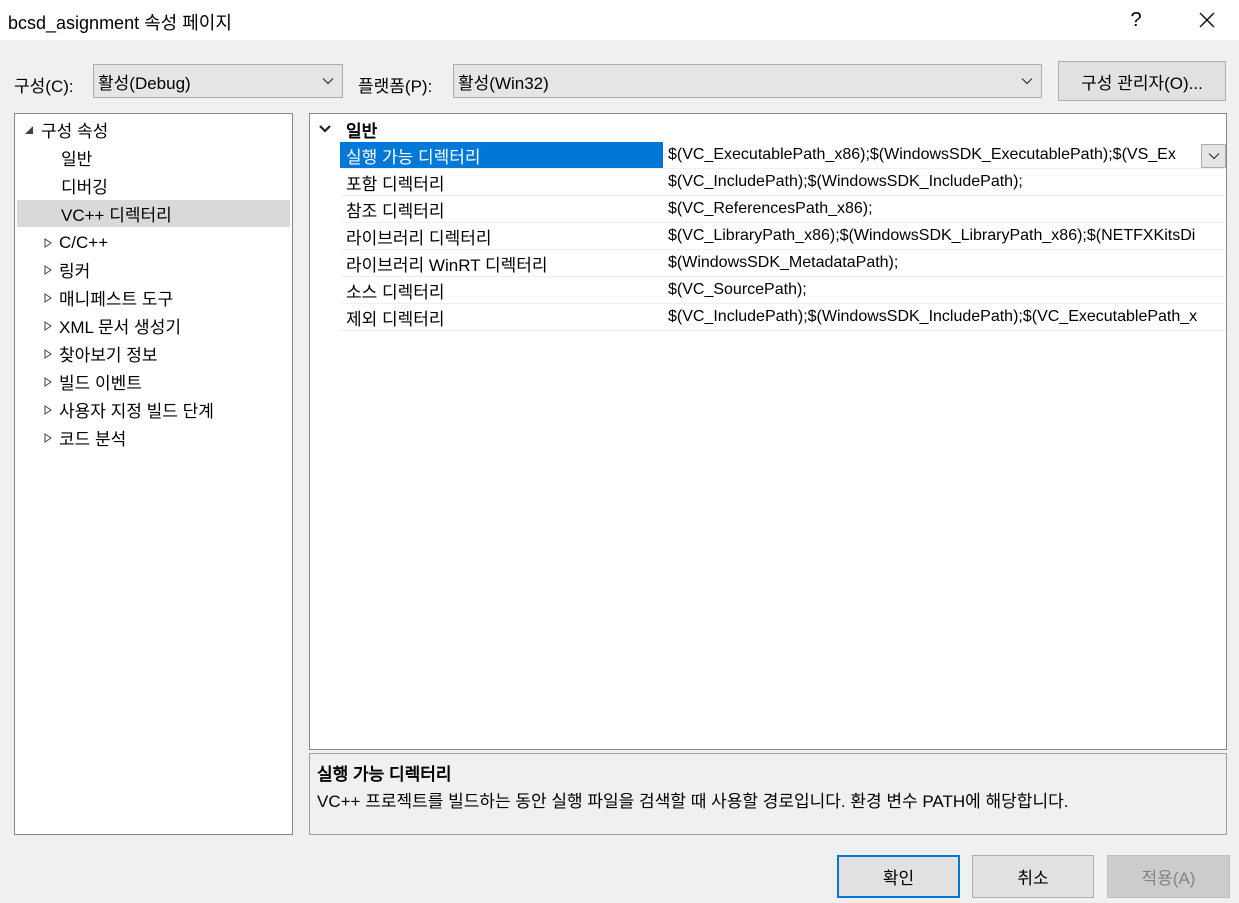 This screenshot has width=1239, height=903. What do you see at coordinates (108, 355) in the screenshot?
I see `tree-item-label: 찾아보기 정보` at bounding box center [108, 355].